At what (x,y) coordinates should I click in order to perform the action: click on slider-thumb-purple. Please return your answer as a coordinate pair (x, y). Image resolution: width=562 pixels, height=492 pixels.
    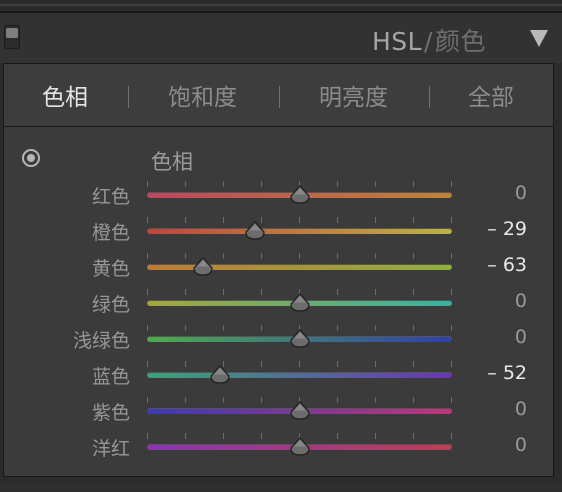
    Looking at the image, I should click on (300, 410).